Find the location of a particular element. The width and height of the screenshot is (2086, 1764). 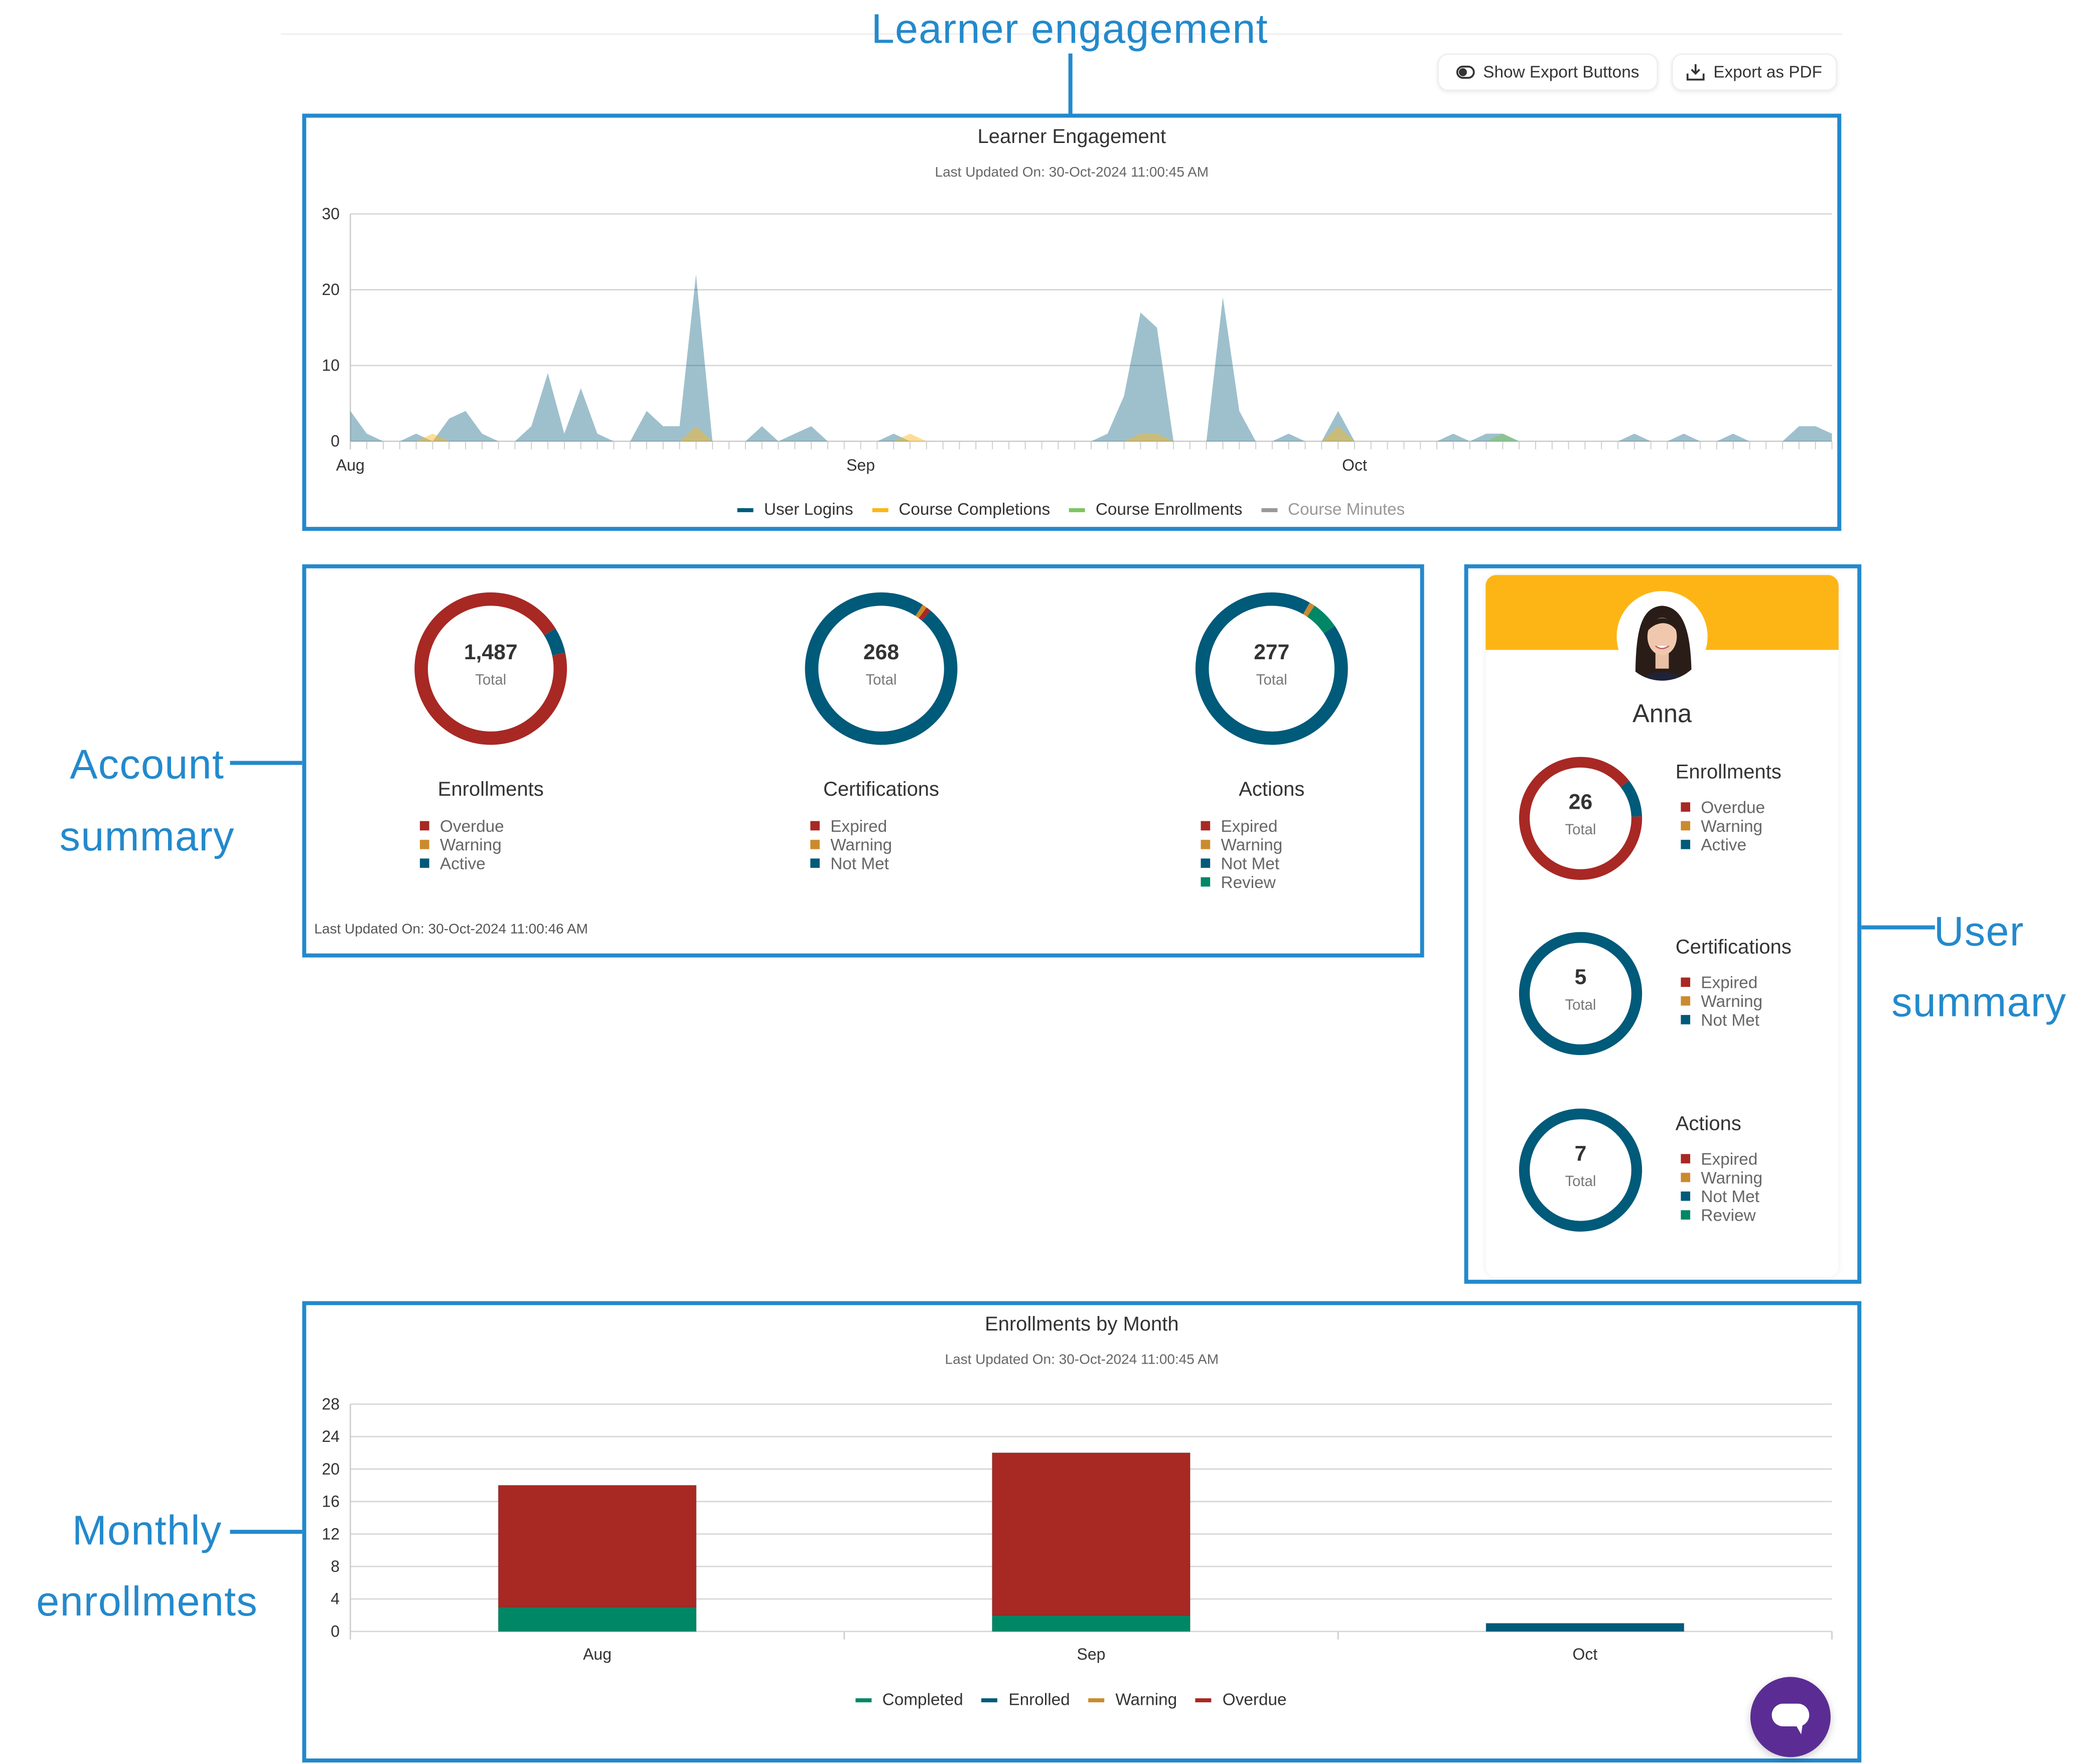

bar-overdue-aug is located at coordinates (597, 1546).